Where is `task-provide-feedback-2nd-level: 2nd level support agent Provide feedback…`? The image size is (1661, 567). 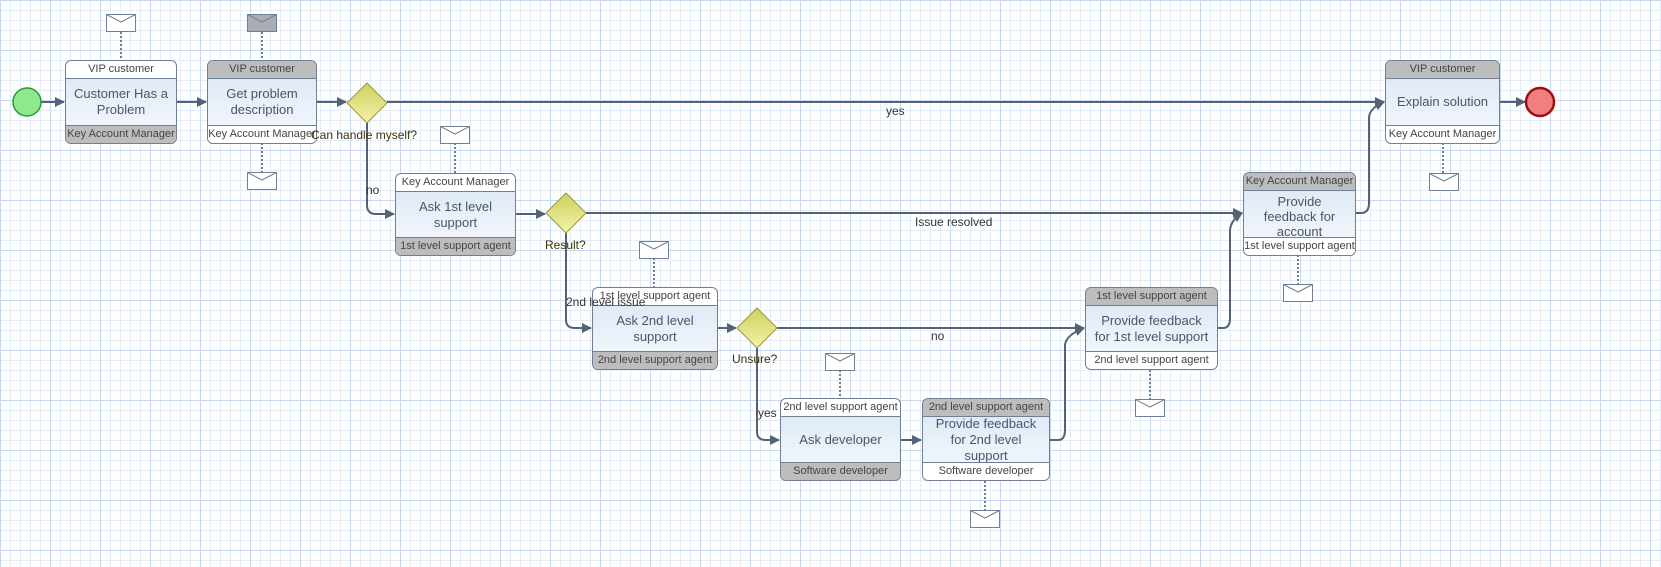 task-provide-feedback-2nd-level: 2nd level support agent Provide feedback… is located at coordinates (986, 439).